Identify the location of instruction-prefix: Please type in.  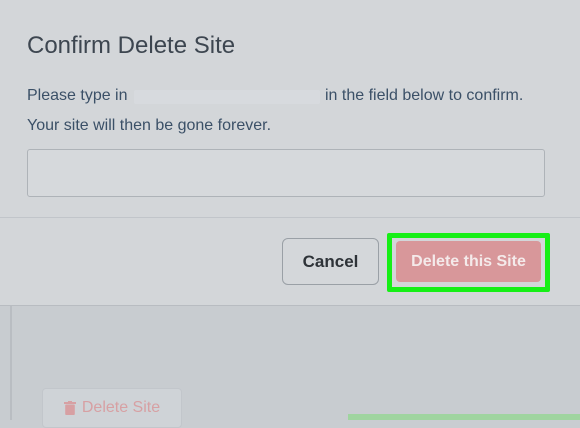
(77, 95).